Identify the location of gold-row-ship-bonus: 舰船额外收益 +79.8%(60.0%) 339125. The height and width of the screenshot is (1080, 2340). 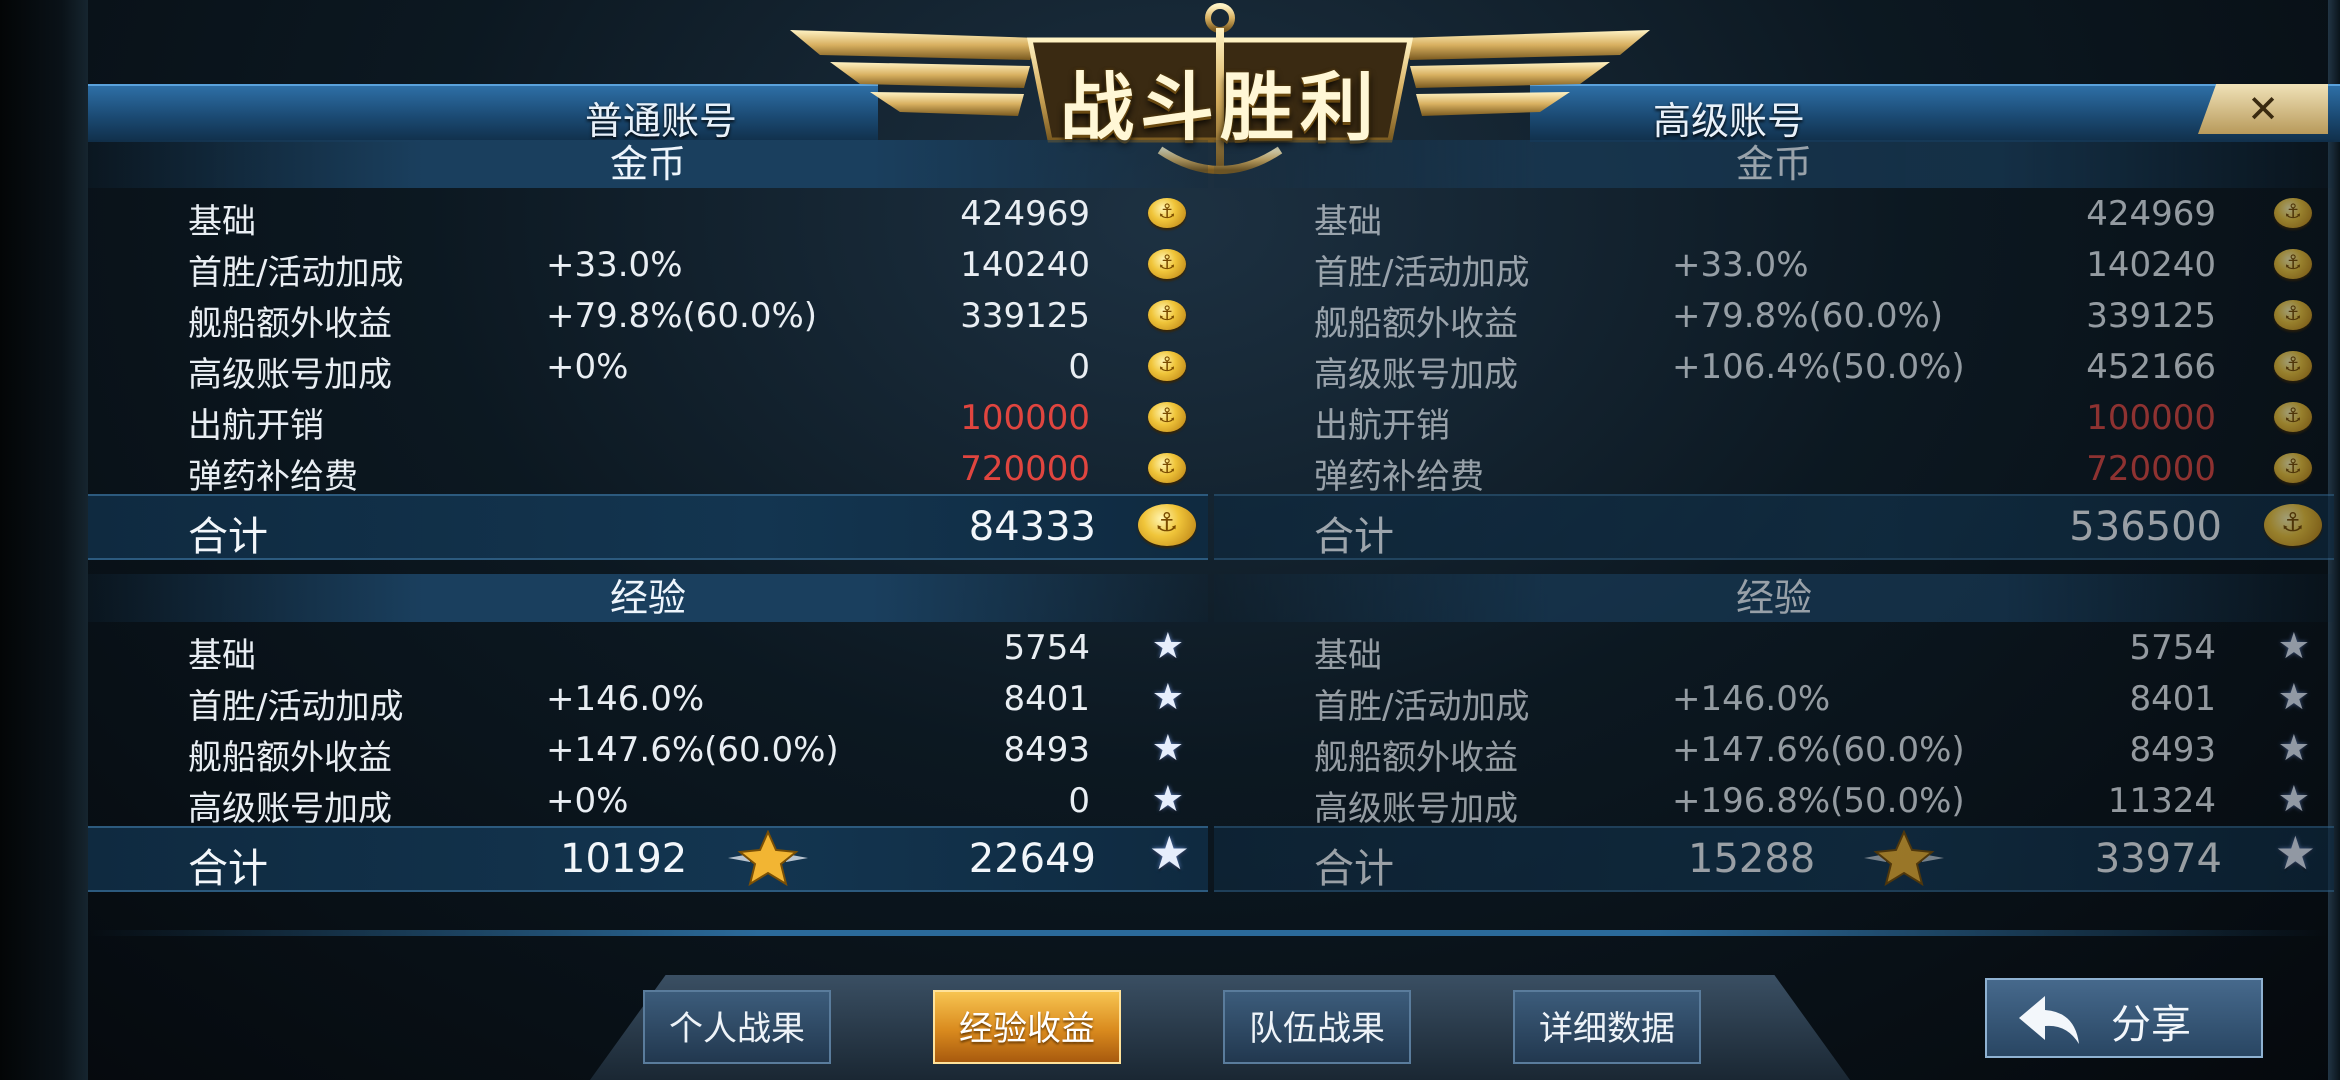
(648, 317).